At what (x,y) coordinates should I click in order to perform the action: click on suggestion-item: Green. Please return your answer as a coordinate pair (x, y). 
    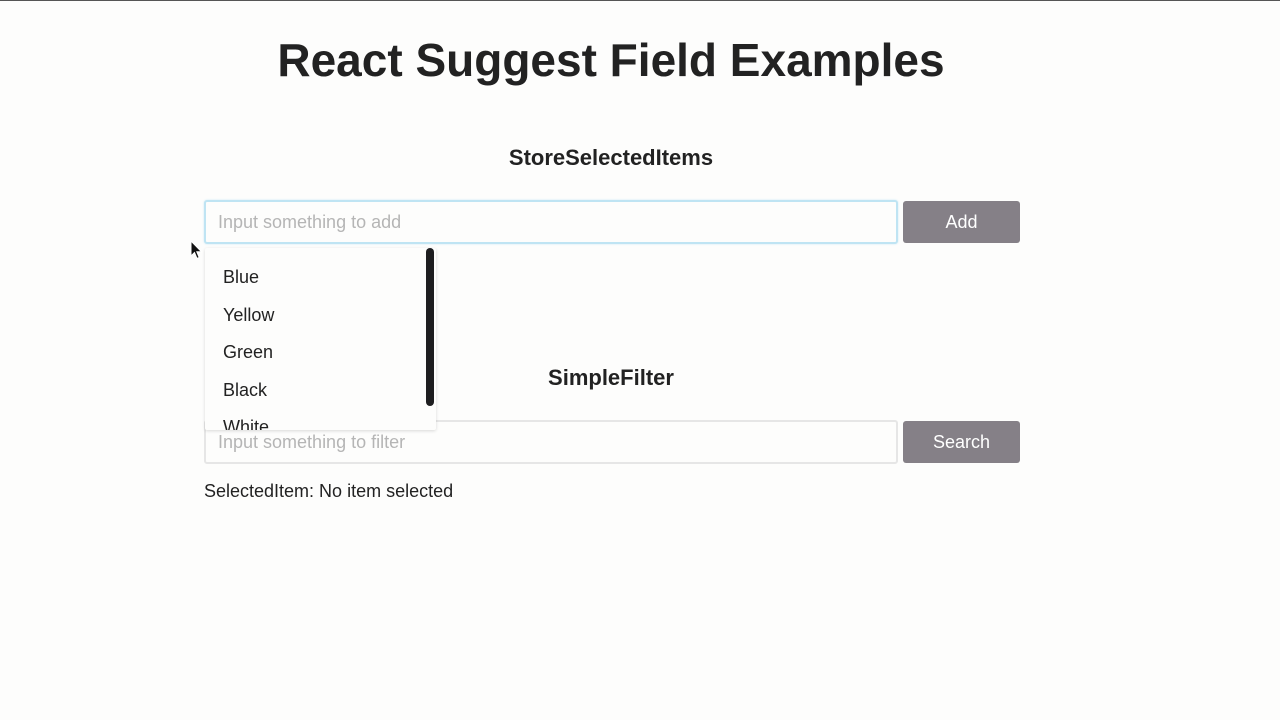
    Looking at the image, I should click on (320, 355).